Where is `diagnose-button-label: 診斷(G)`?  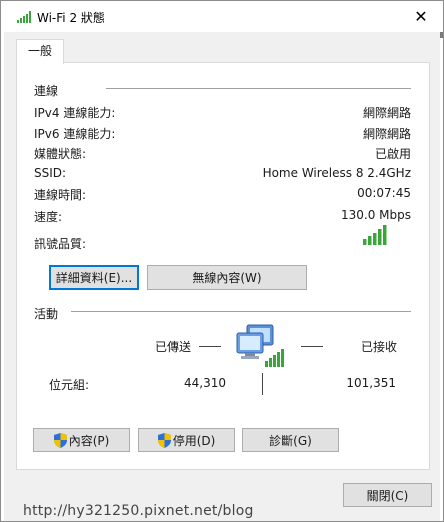
diagnose-button-label: 診斷(G) is located at coordinates (290, 440).